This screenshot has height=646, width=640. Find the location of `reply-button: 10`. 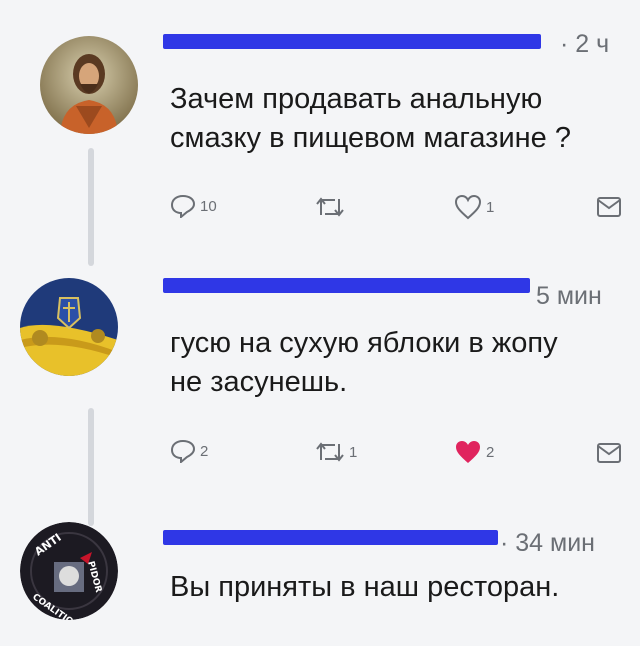

reply-button: 10 is located at coordinates (193, 206).